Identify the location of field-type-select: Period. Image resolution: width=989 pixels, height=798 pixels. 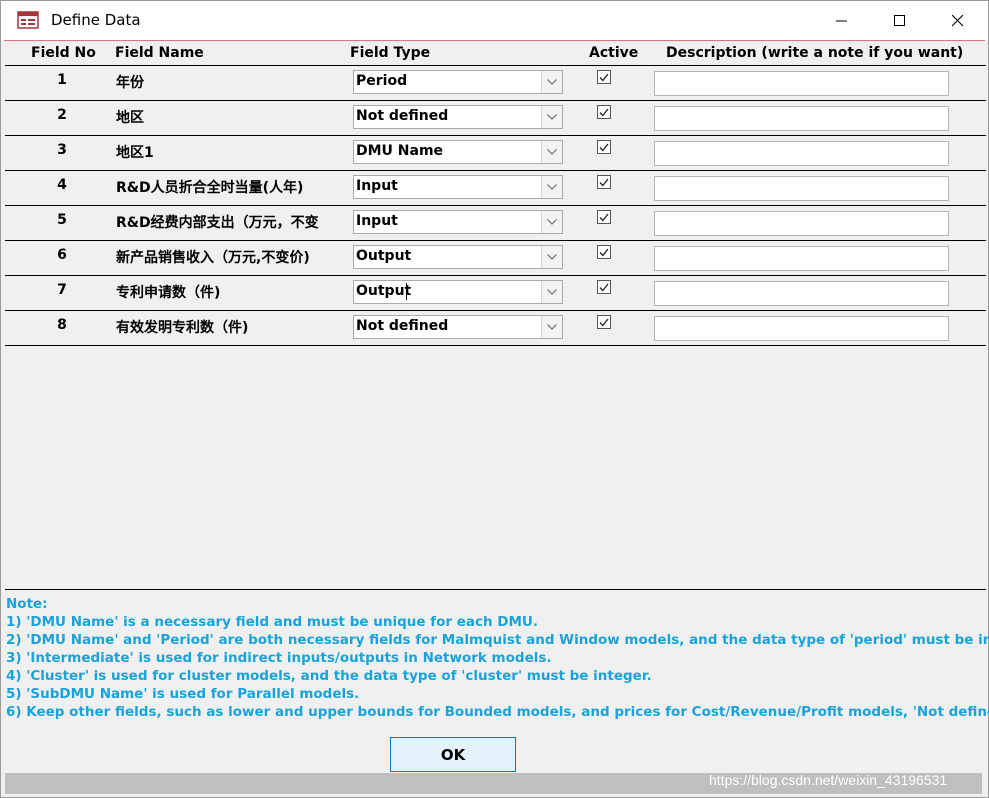
(458, 82).